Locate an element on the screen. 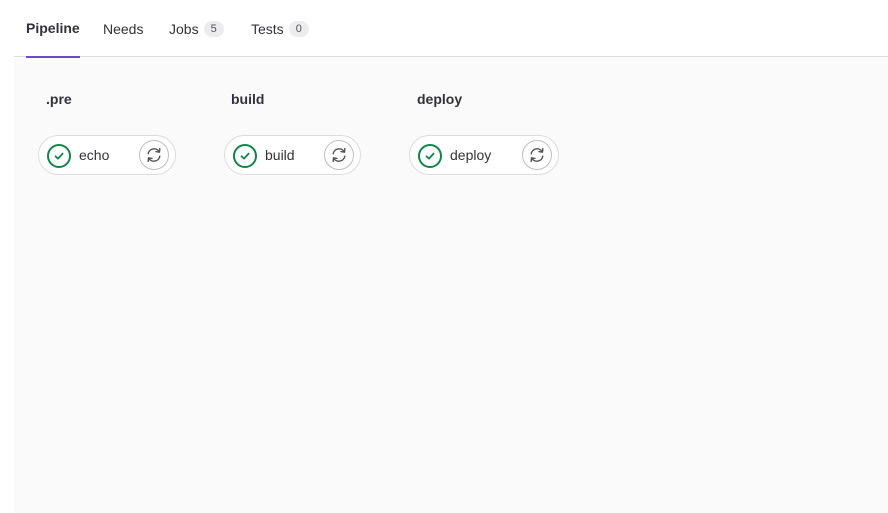 The image size is (888, 513). tab-needs: Needs is located at coordinates (123, 28).